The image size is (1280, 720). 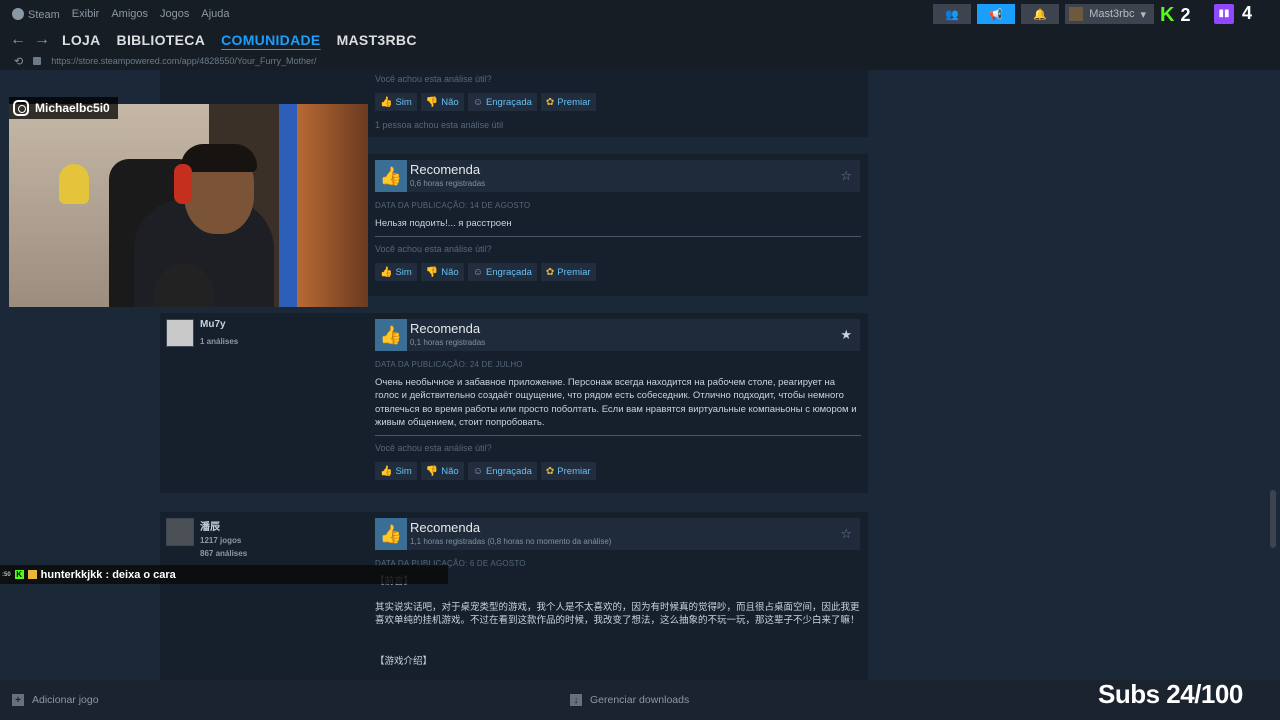 I want to click on manage-downloads-label: Gerenciar downloads, so click(x=640, y=700).